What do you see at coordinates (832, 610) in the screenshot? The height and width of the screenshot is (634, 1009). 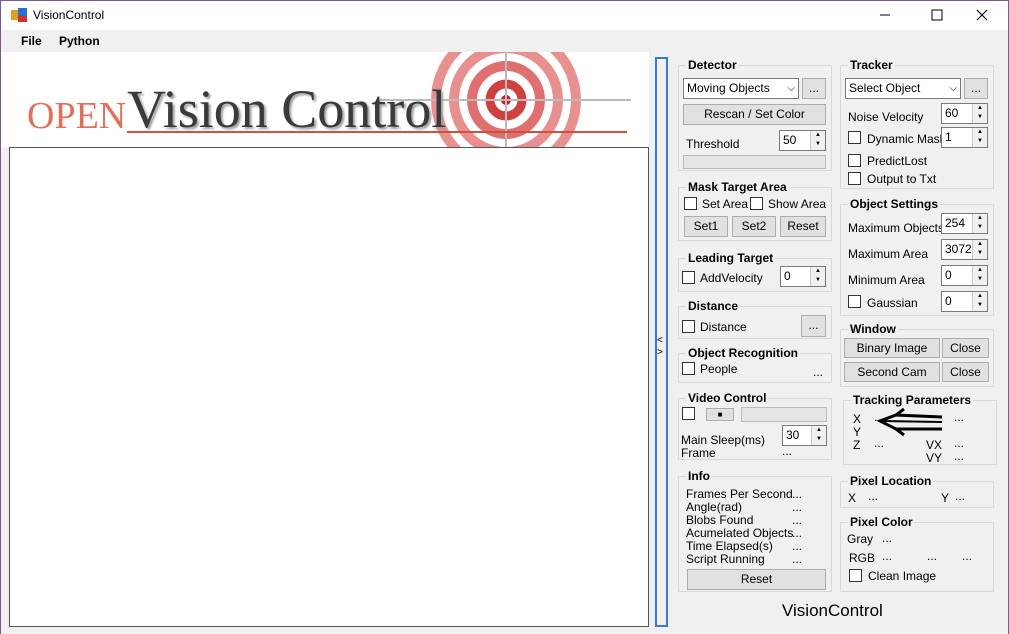 I see `footer-brand: VisionControl` at bounding box center [832, 610].